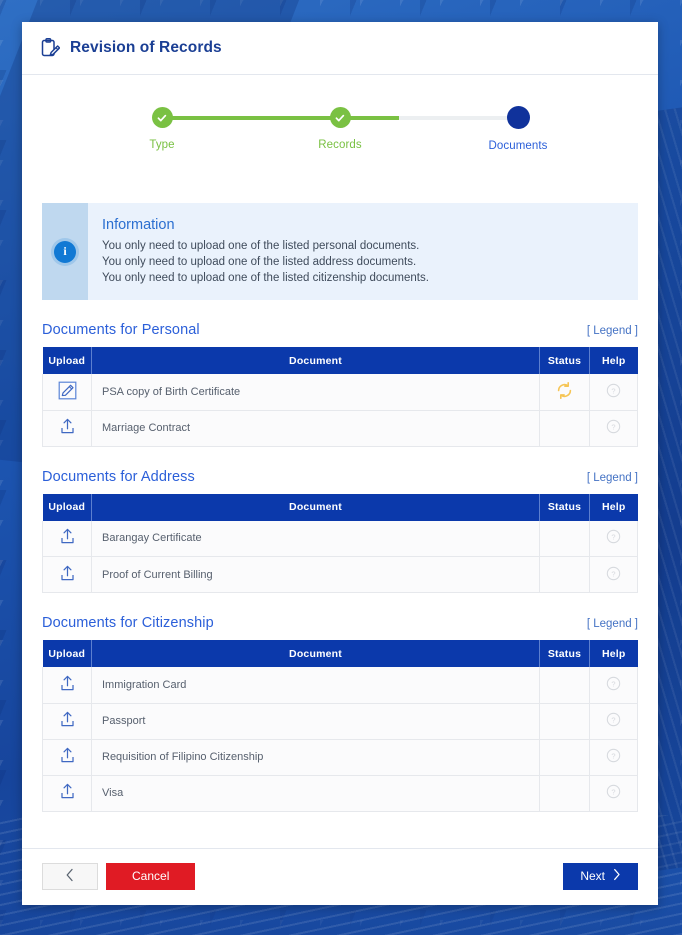  I want to click on table-row: PSA copy of Birth Certificate ?, so click(340, 392).